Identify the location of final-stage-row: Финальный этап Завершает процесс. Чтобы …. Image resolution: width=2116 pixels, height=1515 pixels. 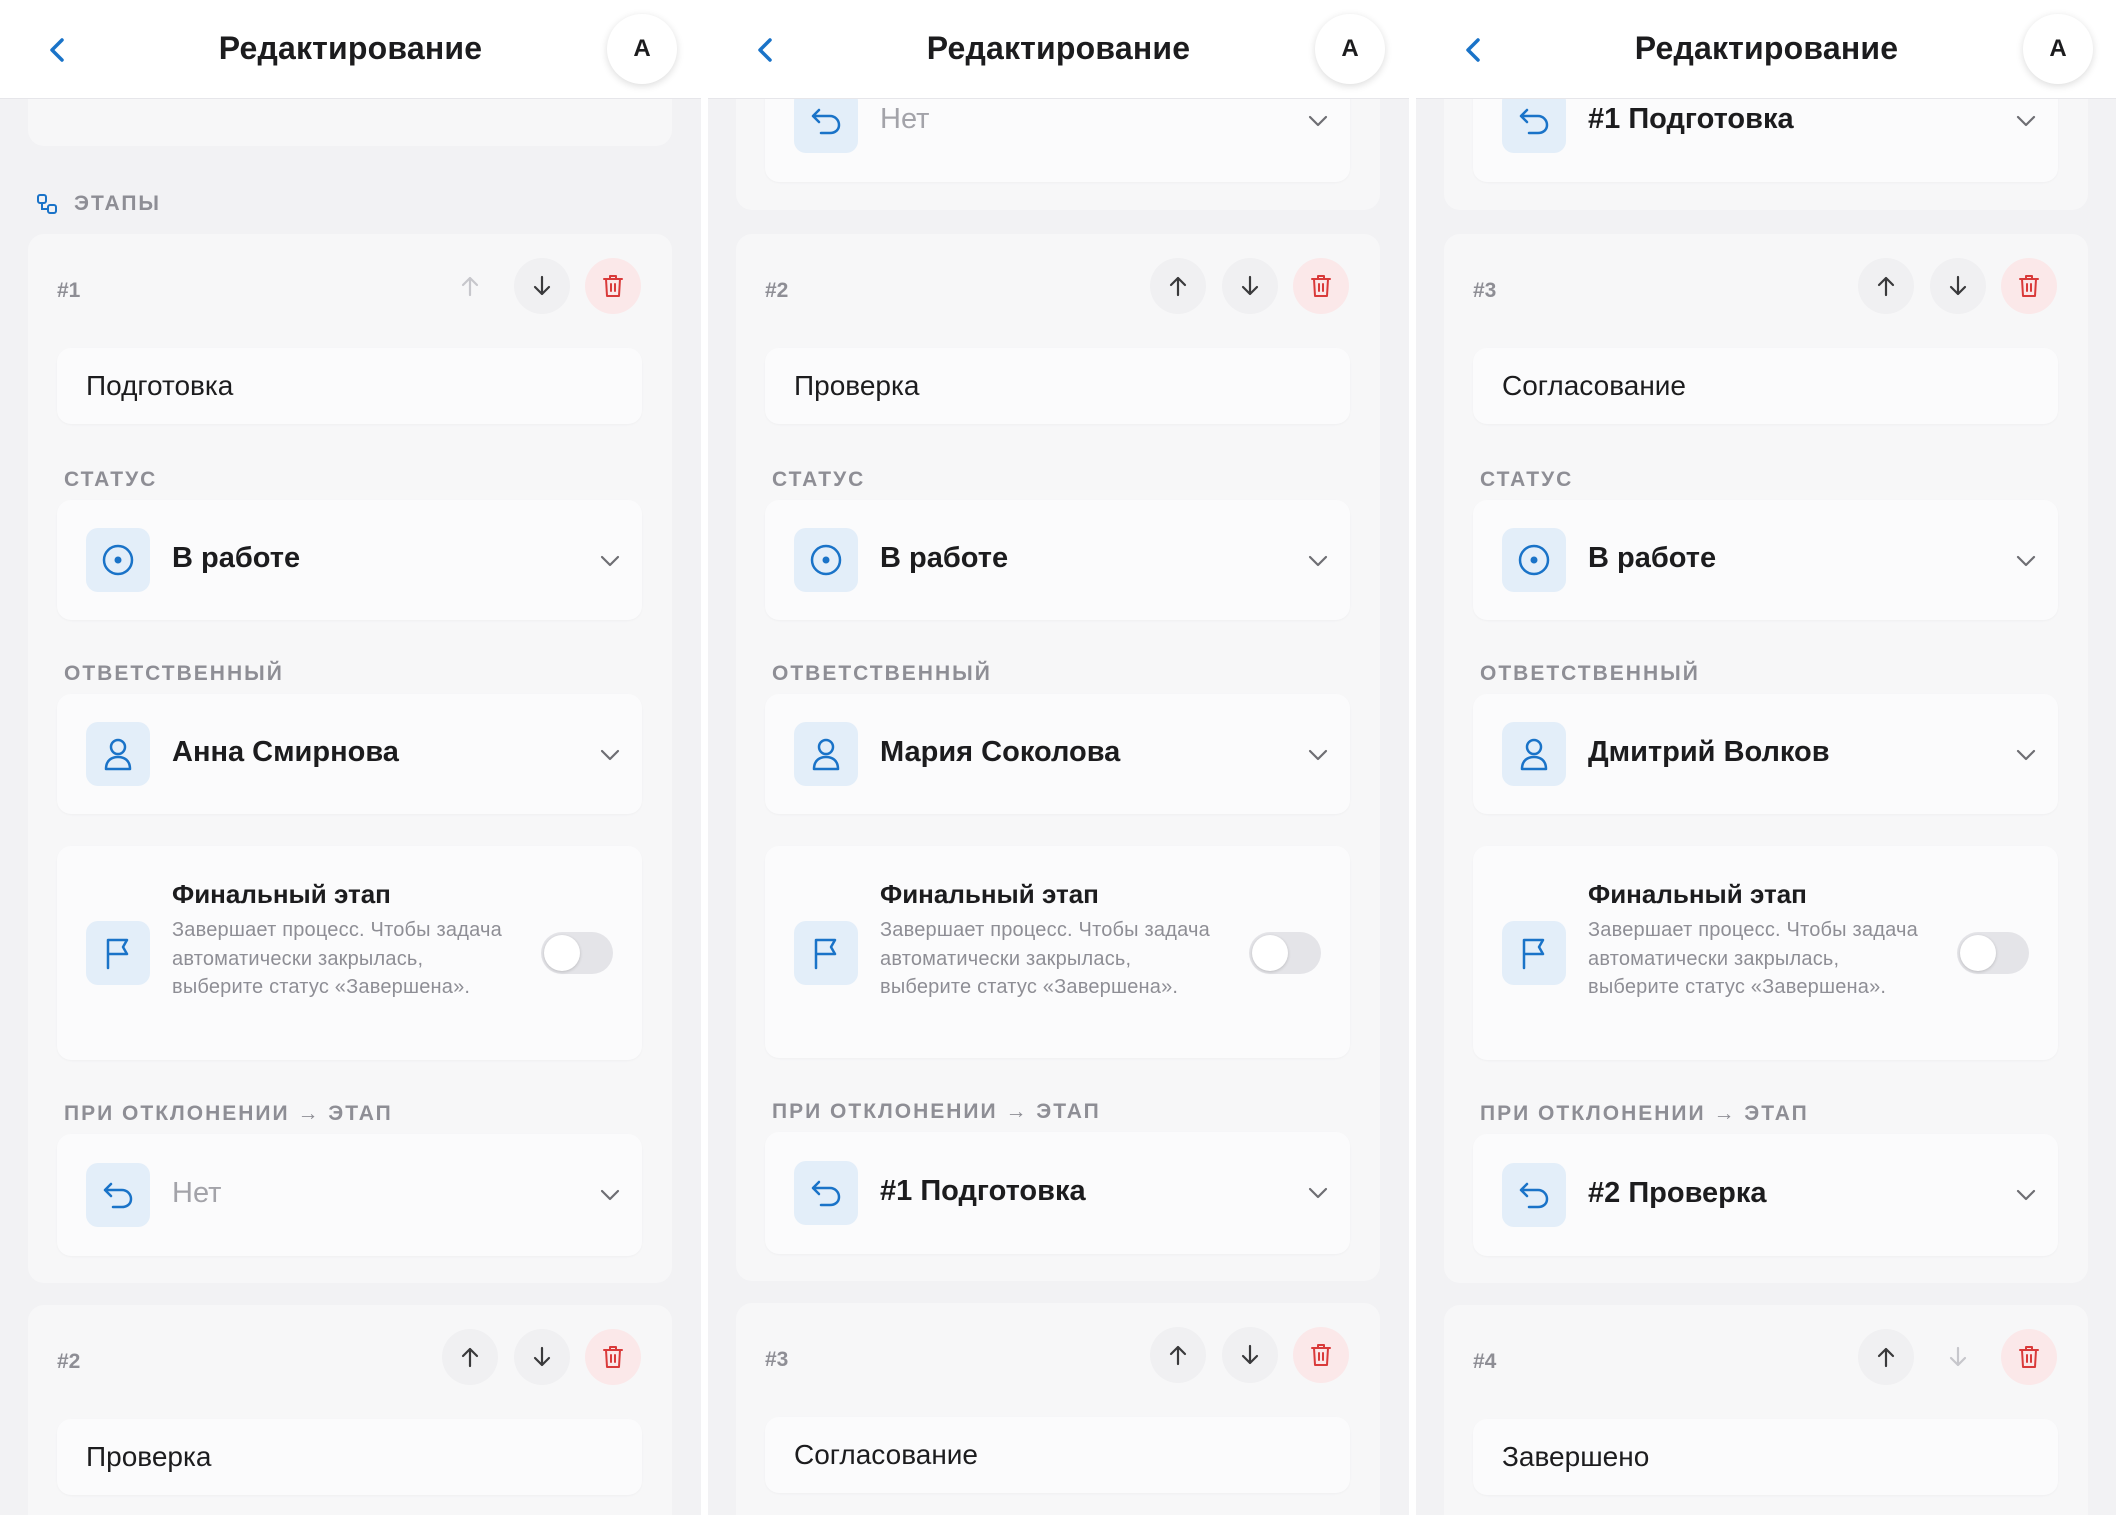
(349, 953).